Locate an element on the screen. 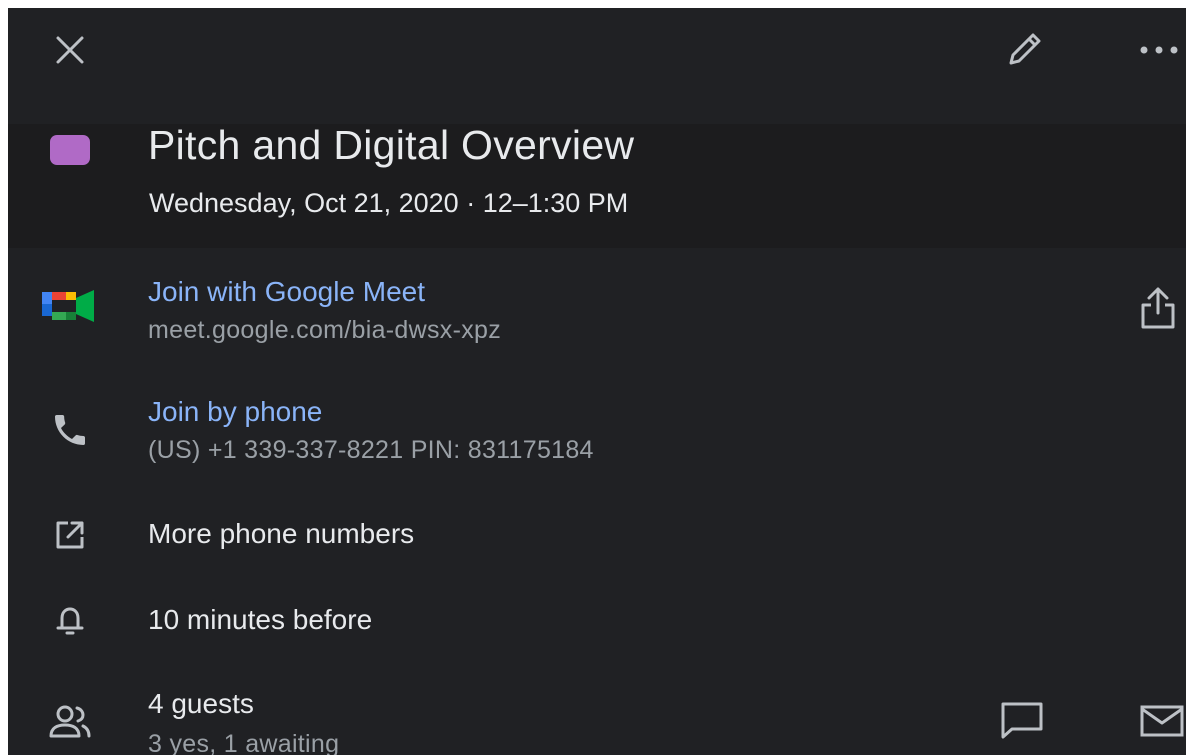 This screenshot has height=755, width=1186. more-horizontal-icon is located at coordinates (1159, 50).